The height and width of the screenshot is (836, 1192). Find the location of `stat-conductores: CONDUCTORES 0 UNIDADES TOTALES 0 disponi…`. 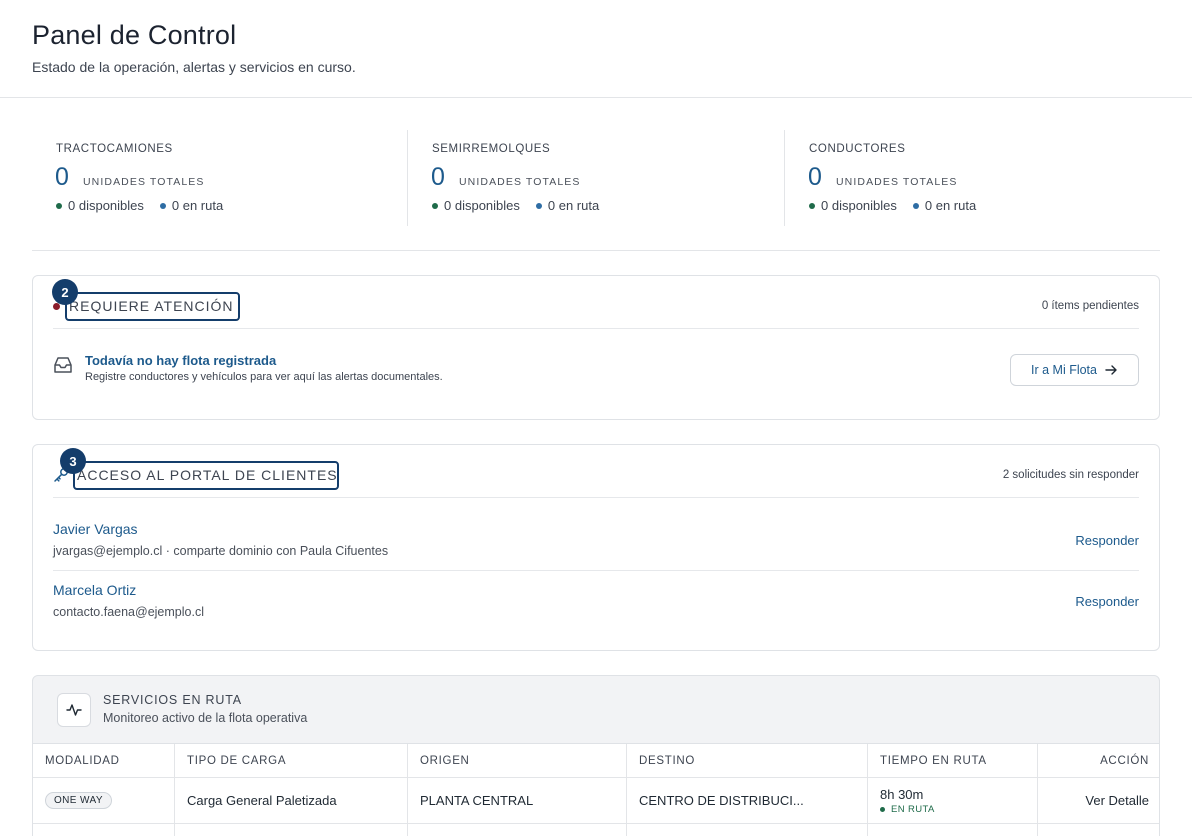

stat-conductores: CONDUCTORES 0 UNIDADES TOTALES 0 disponi… is located at coordinates (972, 178).